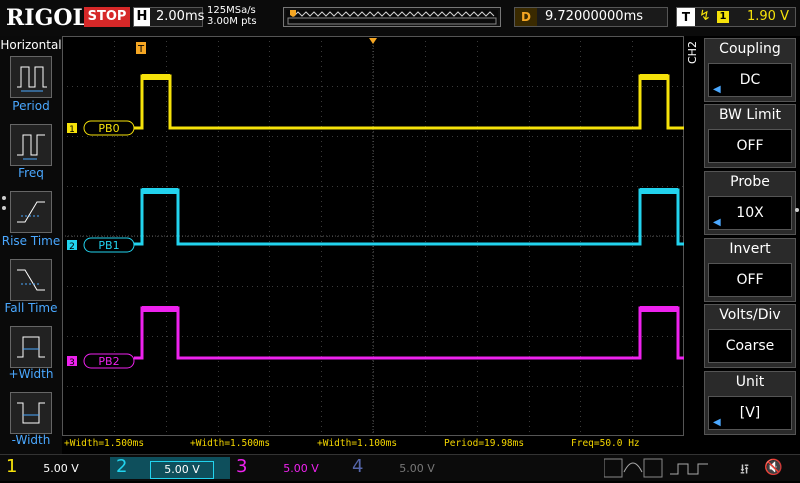 The width and height of the screenshot is (800, 483). I want to click on svg-text: PB2, so click(108, 361).